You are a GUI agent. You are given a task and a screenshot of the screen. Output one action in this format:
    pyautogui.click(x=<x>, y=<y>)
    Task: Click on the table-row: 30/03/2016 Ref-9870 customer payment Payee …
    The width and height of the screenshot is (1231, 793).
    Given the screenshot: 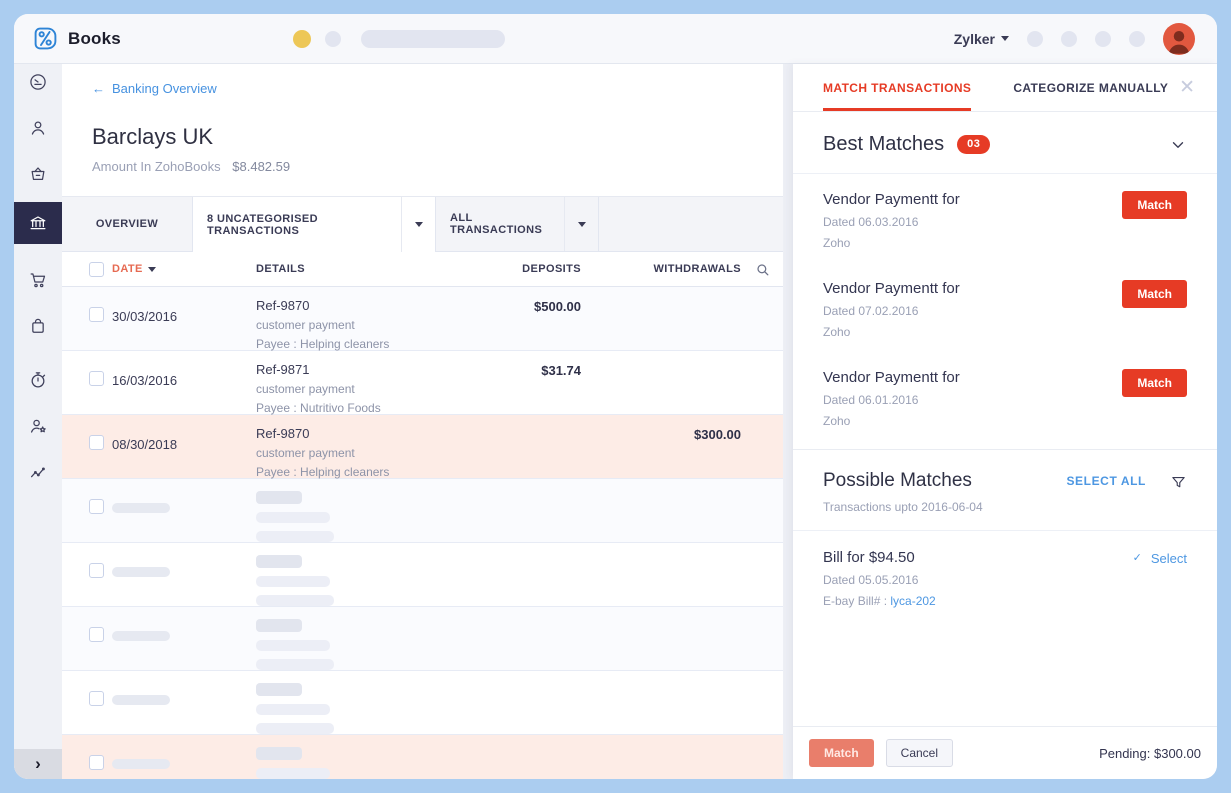 What is the action you would take?
    pyautogui.click(x=422, y=319)
    